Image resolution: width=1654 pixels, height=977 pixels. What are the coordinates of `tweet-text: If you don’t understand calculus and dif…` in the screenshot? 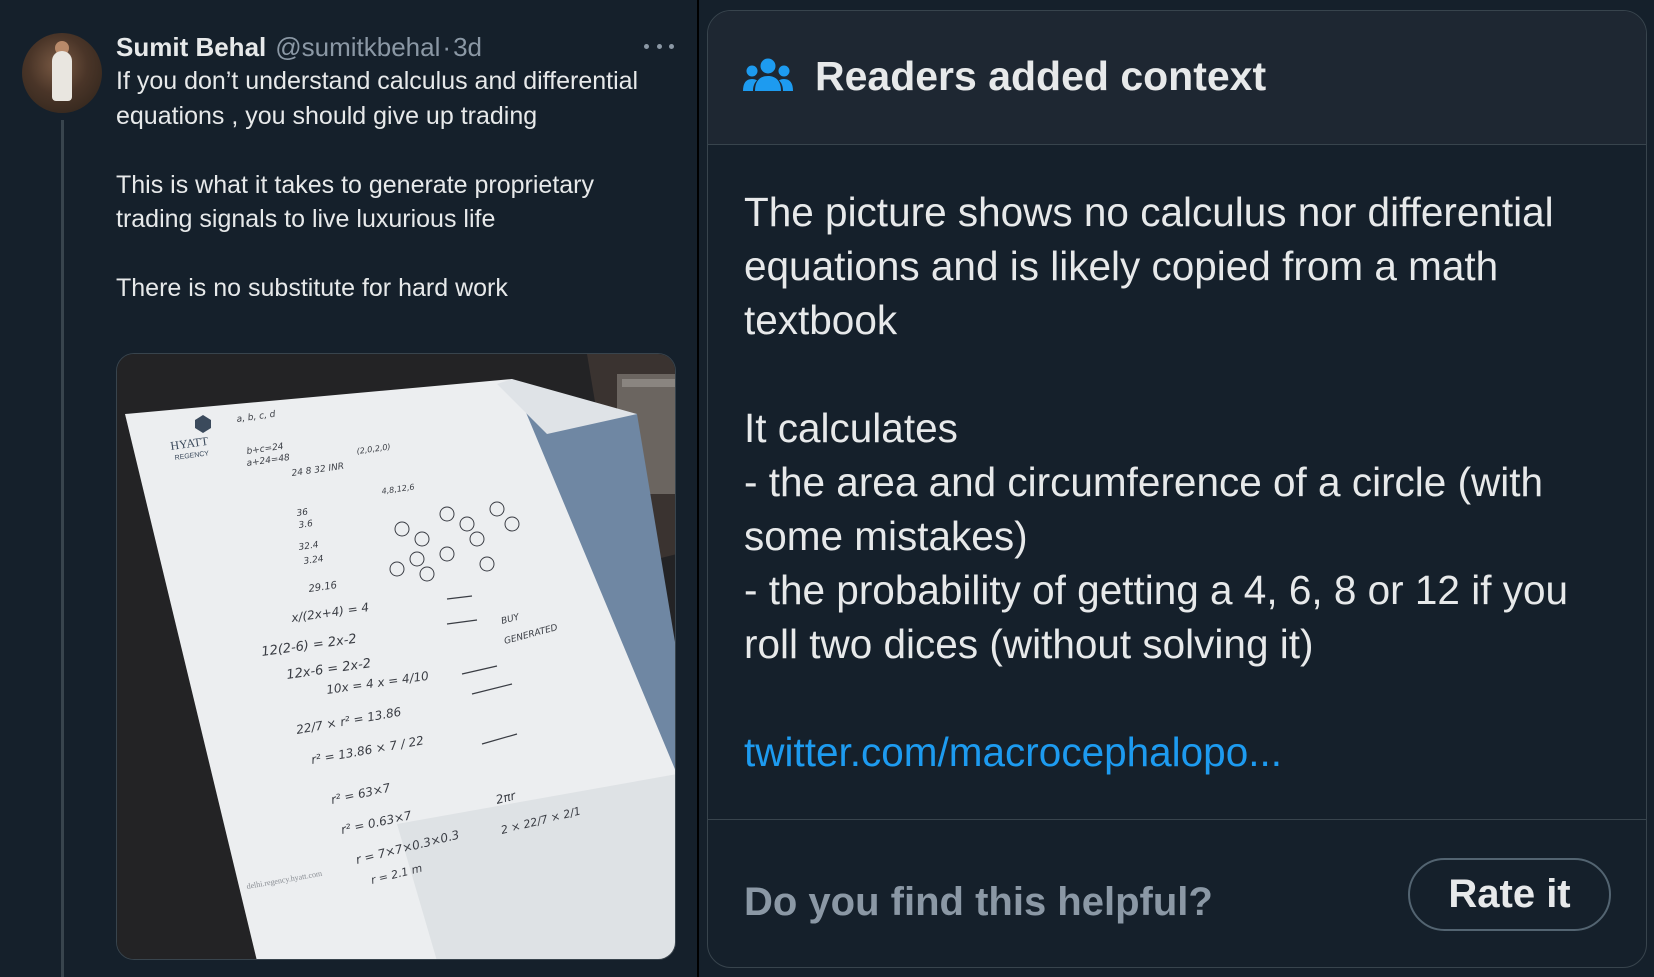 It's located at (396, 185).